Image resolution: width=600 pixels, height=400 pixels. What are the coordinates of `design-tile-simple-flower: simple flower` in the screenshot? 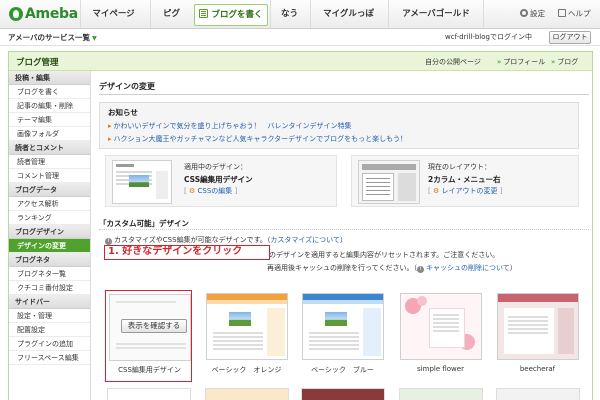 It's located at (440, 336).